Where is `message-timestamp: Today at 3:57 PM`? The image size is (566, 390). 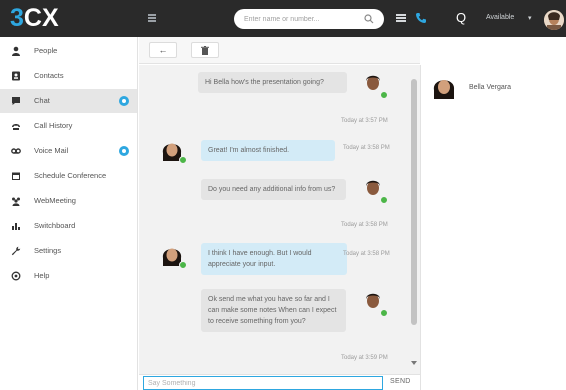 message-timestamp: Today at 3:57 PM is located at coordinates (364, 121).